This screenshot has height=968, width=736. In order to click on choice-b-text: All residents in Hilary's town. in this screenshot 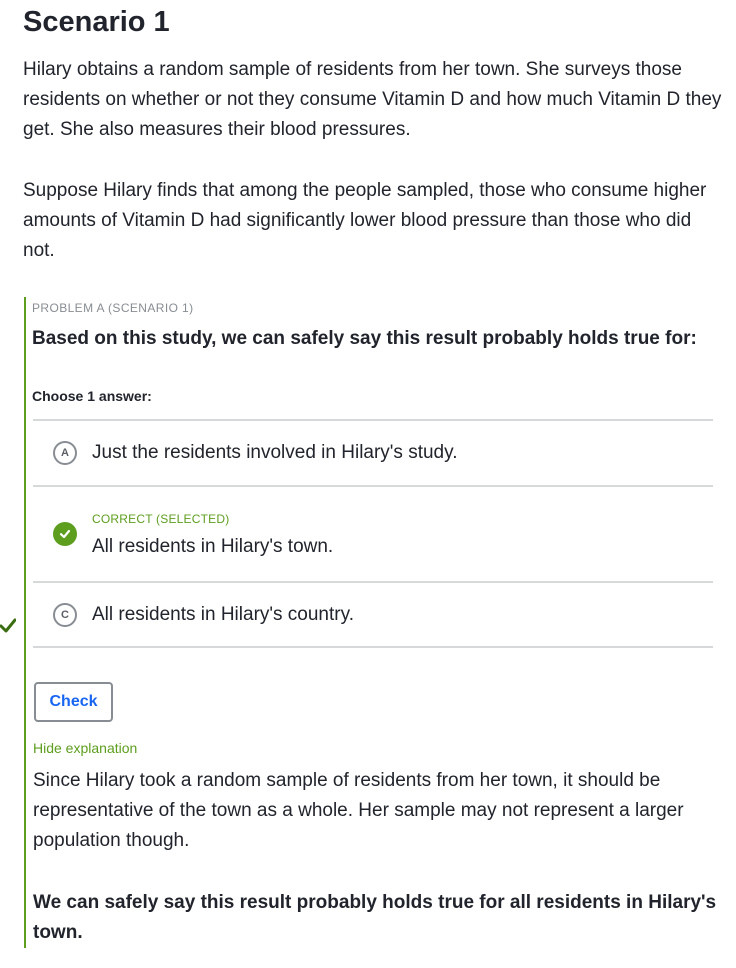, I will do `click(213, 546)`.